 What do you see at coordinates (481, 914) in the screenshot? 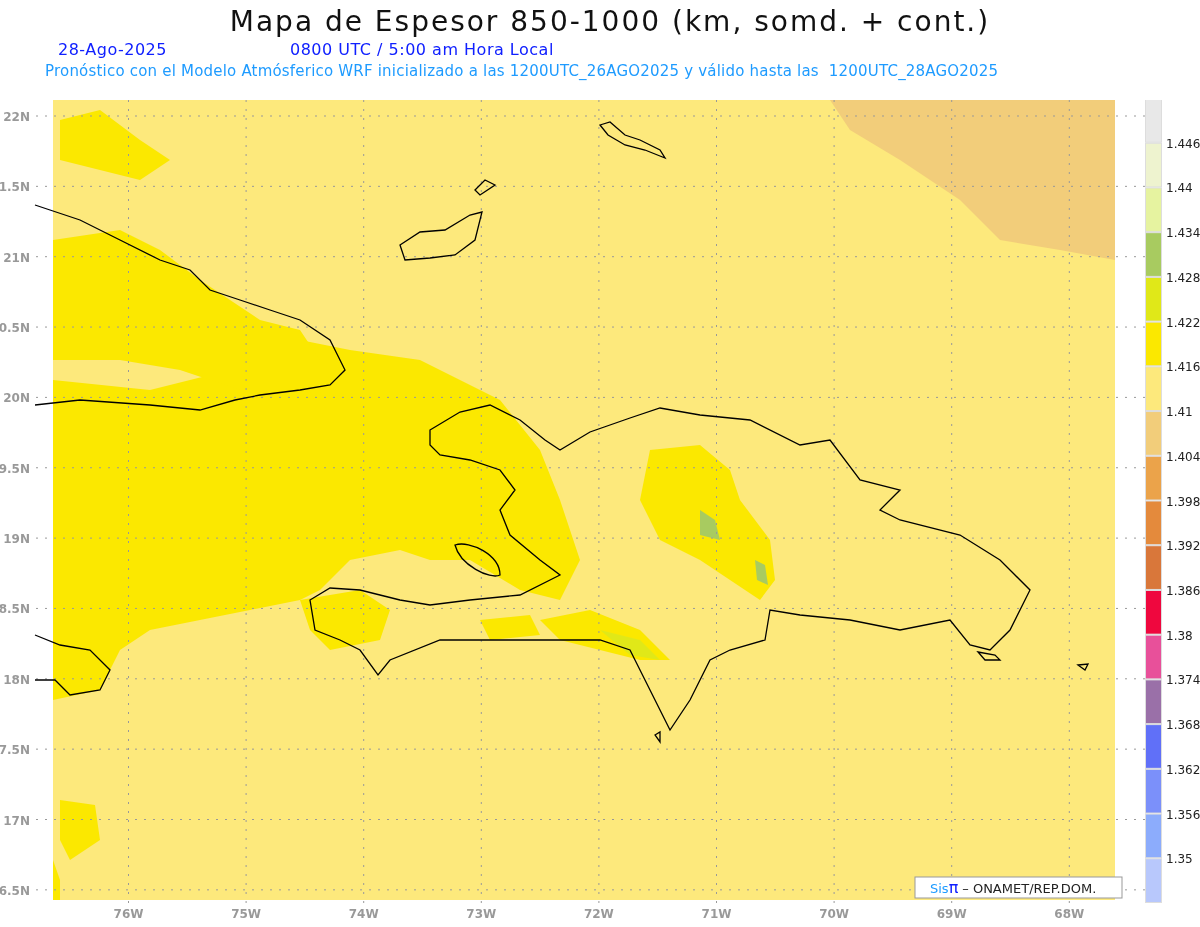
I see `longitude-label: 73W` at bounding box center [481, 914].